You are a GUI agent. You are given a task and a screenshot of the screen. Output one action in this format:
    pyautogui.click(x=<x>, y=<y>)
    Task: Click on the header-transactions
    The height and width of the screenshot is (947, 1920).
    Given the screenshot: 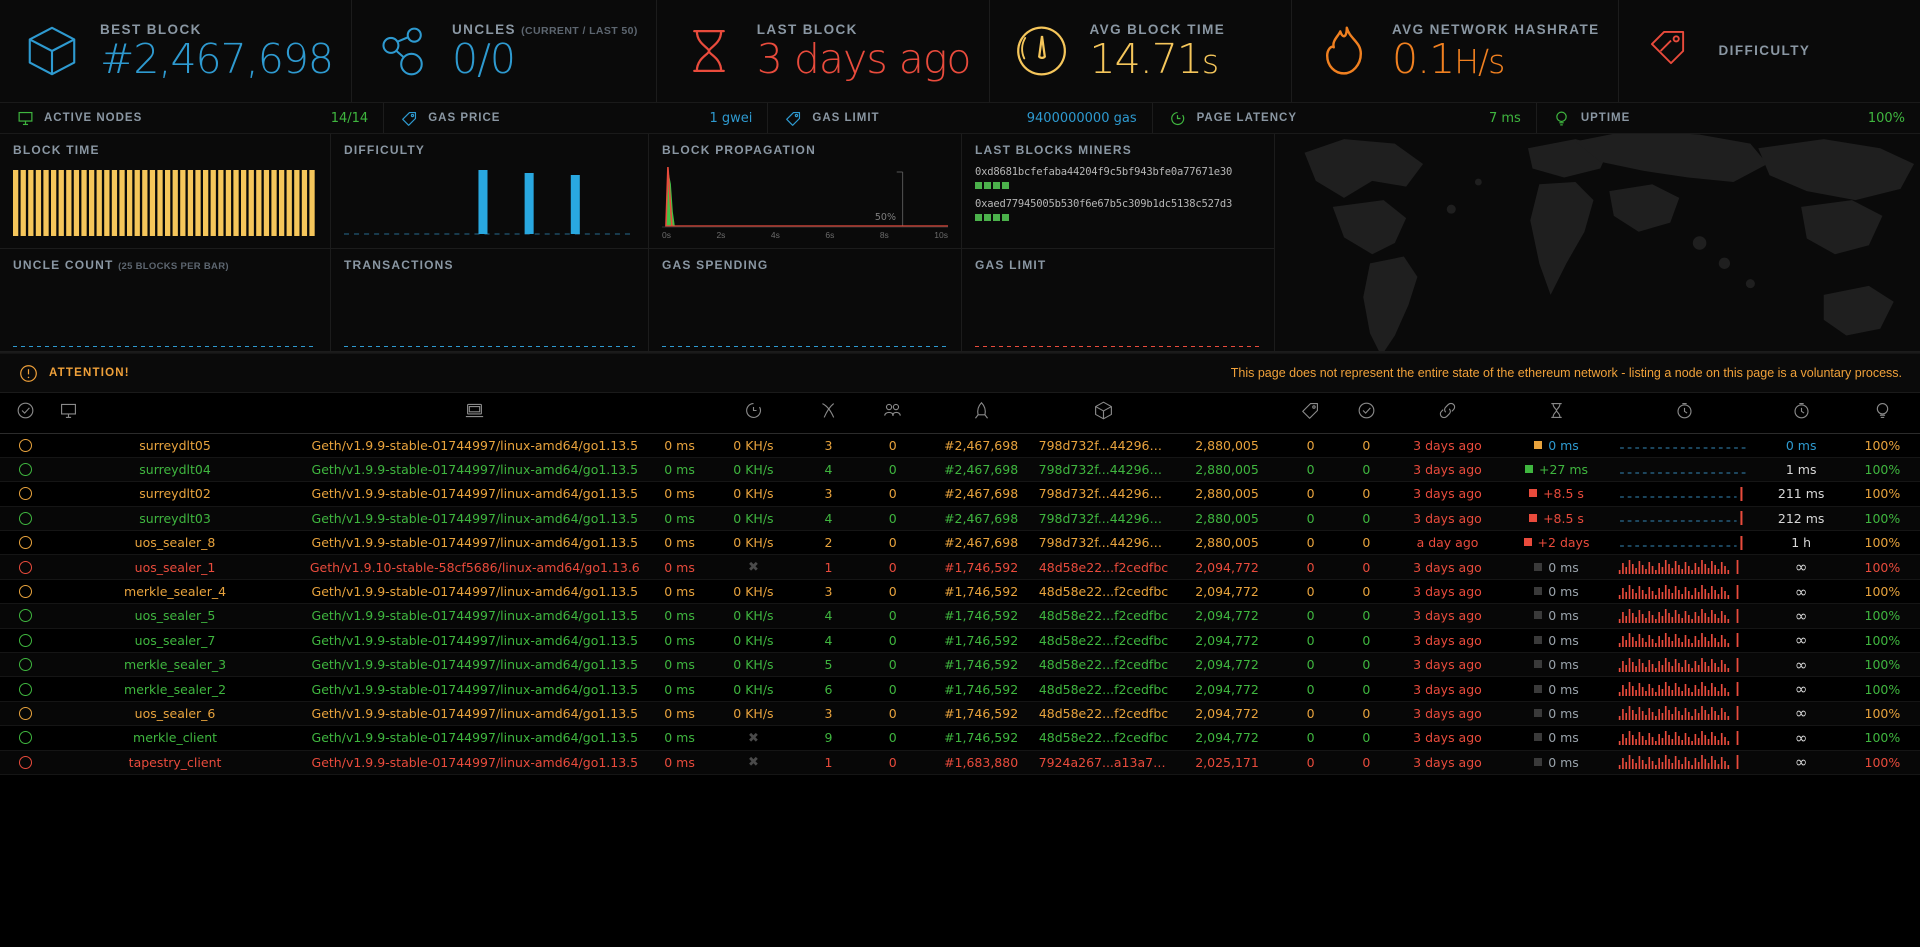 What is the action you would take?
    pyautogui.click(x=1447, y=413)
    